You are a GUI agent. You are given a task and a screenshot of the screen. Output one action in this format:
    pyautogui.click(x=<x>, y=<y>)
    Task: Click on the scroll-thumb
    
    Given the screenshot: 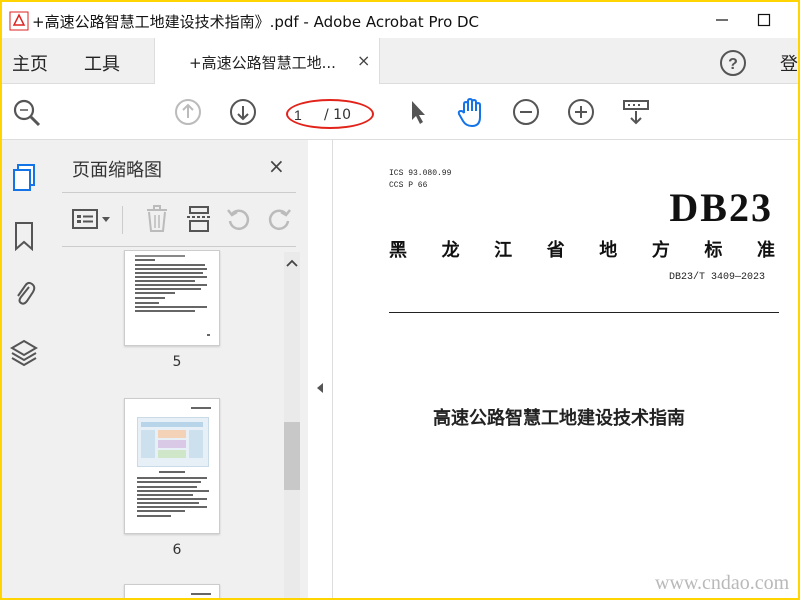 What is the action you would take?
    pyautogui.click(x=292, y=456)
    